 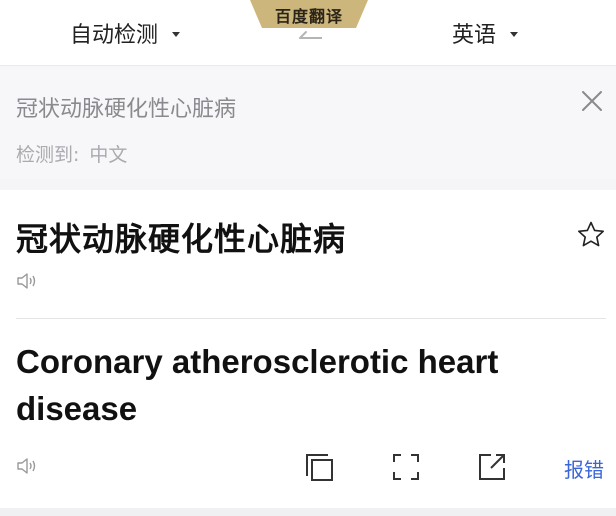 What do you see at coordinates (311, 318) in the screenshot?
I see `divider` at bounding box center [311, 318].